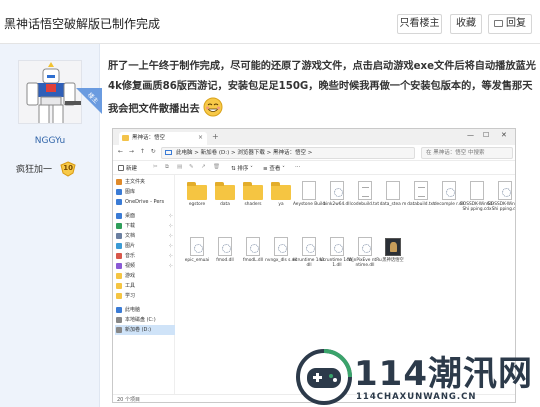 The height and width of the screenshot is (407, 540). Describe the element at coordinates (337, 201) in the screenshot. I see `file-item: bink2w64.dll` at that location.